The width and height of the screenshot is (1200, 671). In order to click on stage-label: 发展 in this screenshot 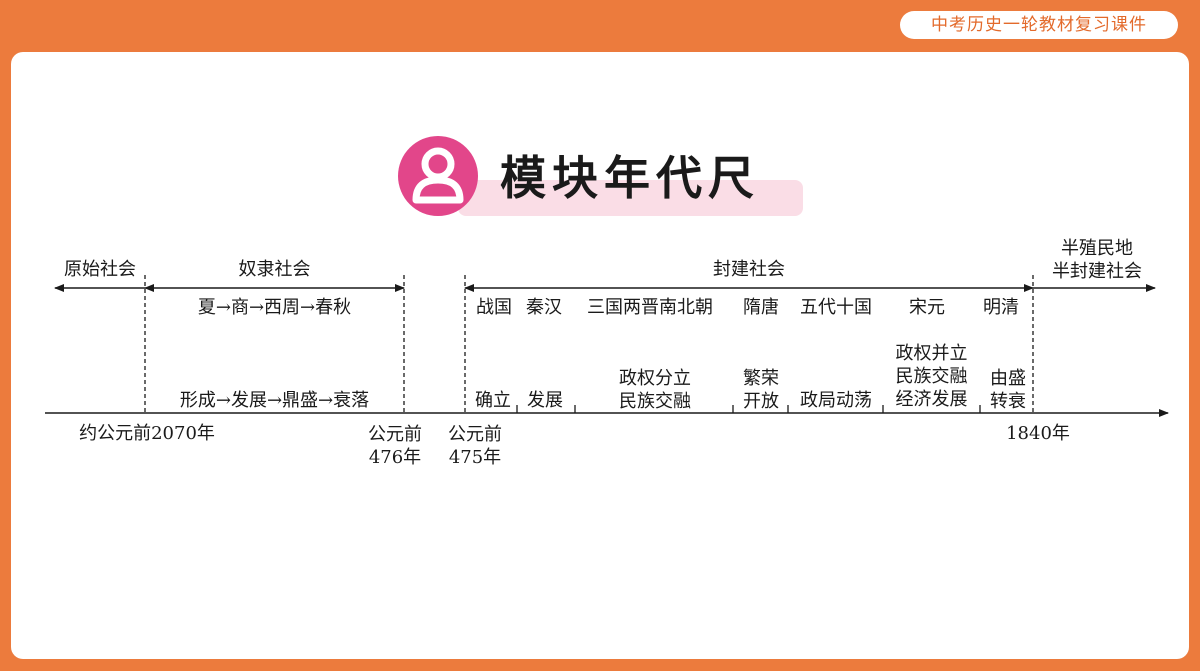, I will do `click(545, 400)`.